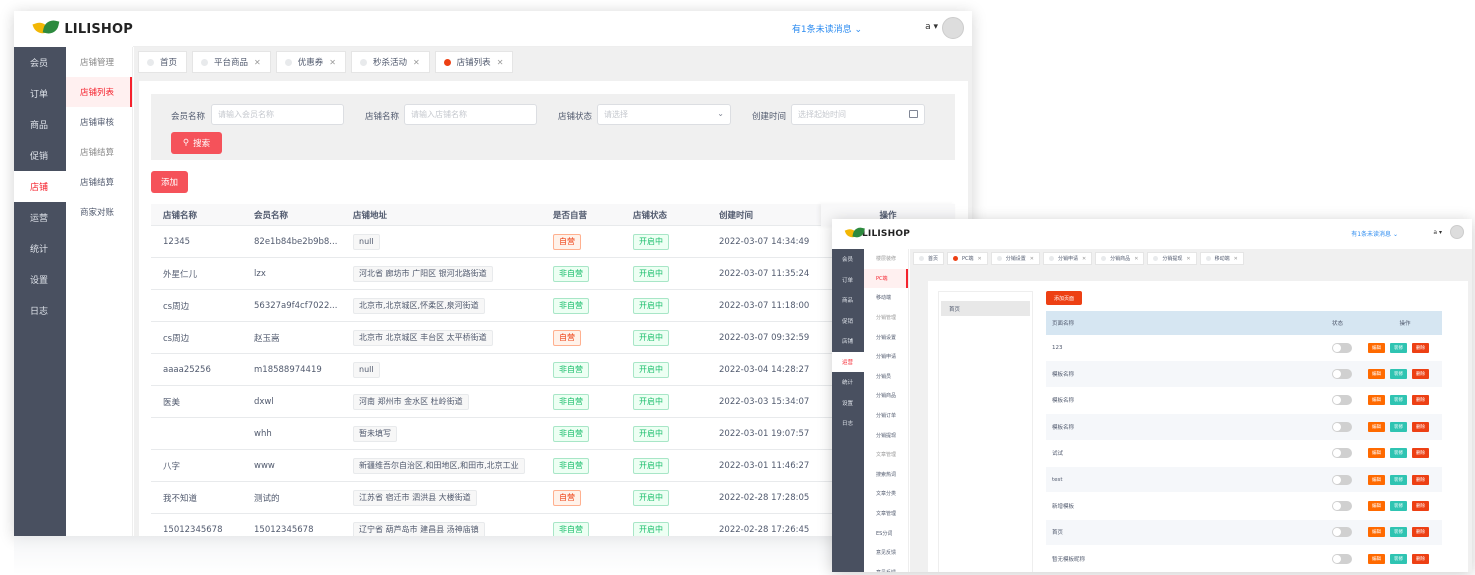 The height and width of the screenshot is (575, 1475). Describe the element at coordinates (470, 114) in the screenshot. I see `store-name-input: 请输入店铺名称` at that location.